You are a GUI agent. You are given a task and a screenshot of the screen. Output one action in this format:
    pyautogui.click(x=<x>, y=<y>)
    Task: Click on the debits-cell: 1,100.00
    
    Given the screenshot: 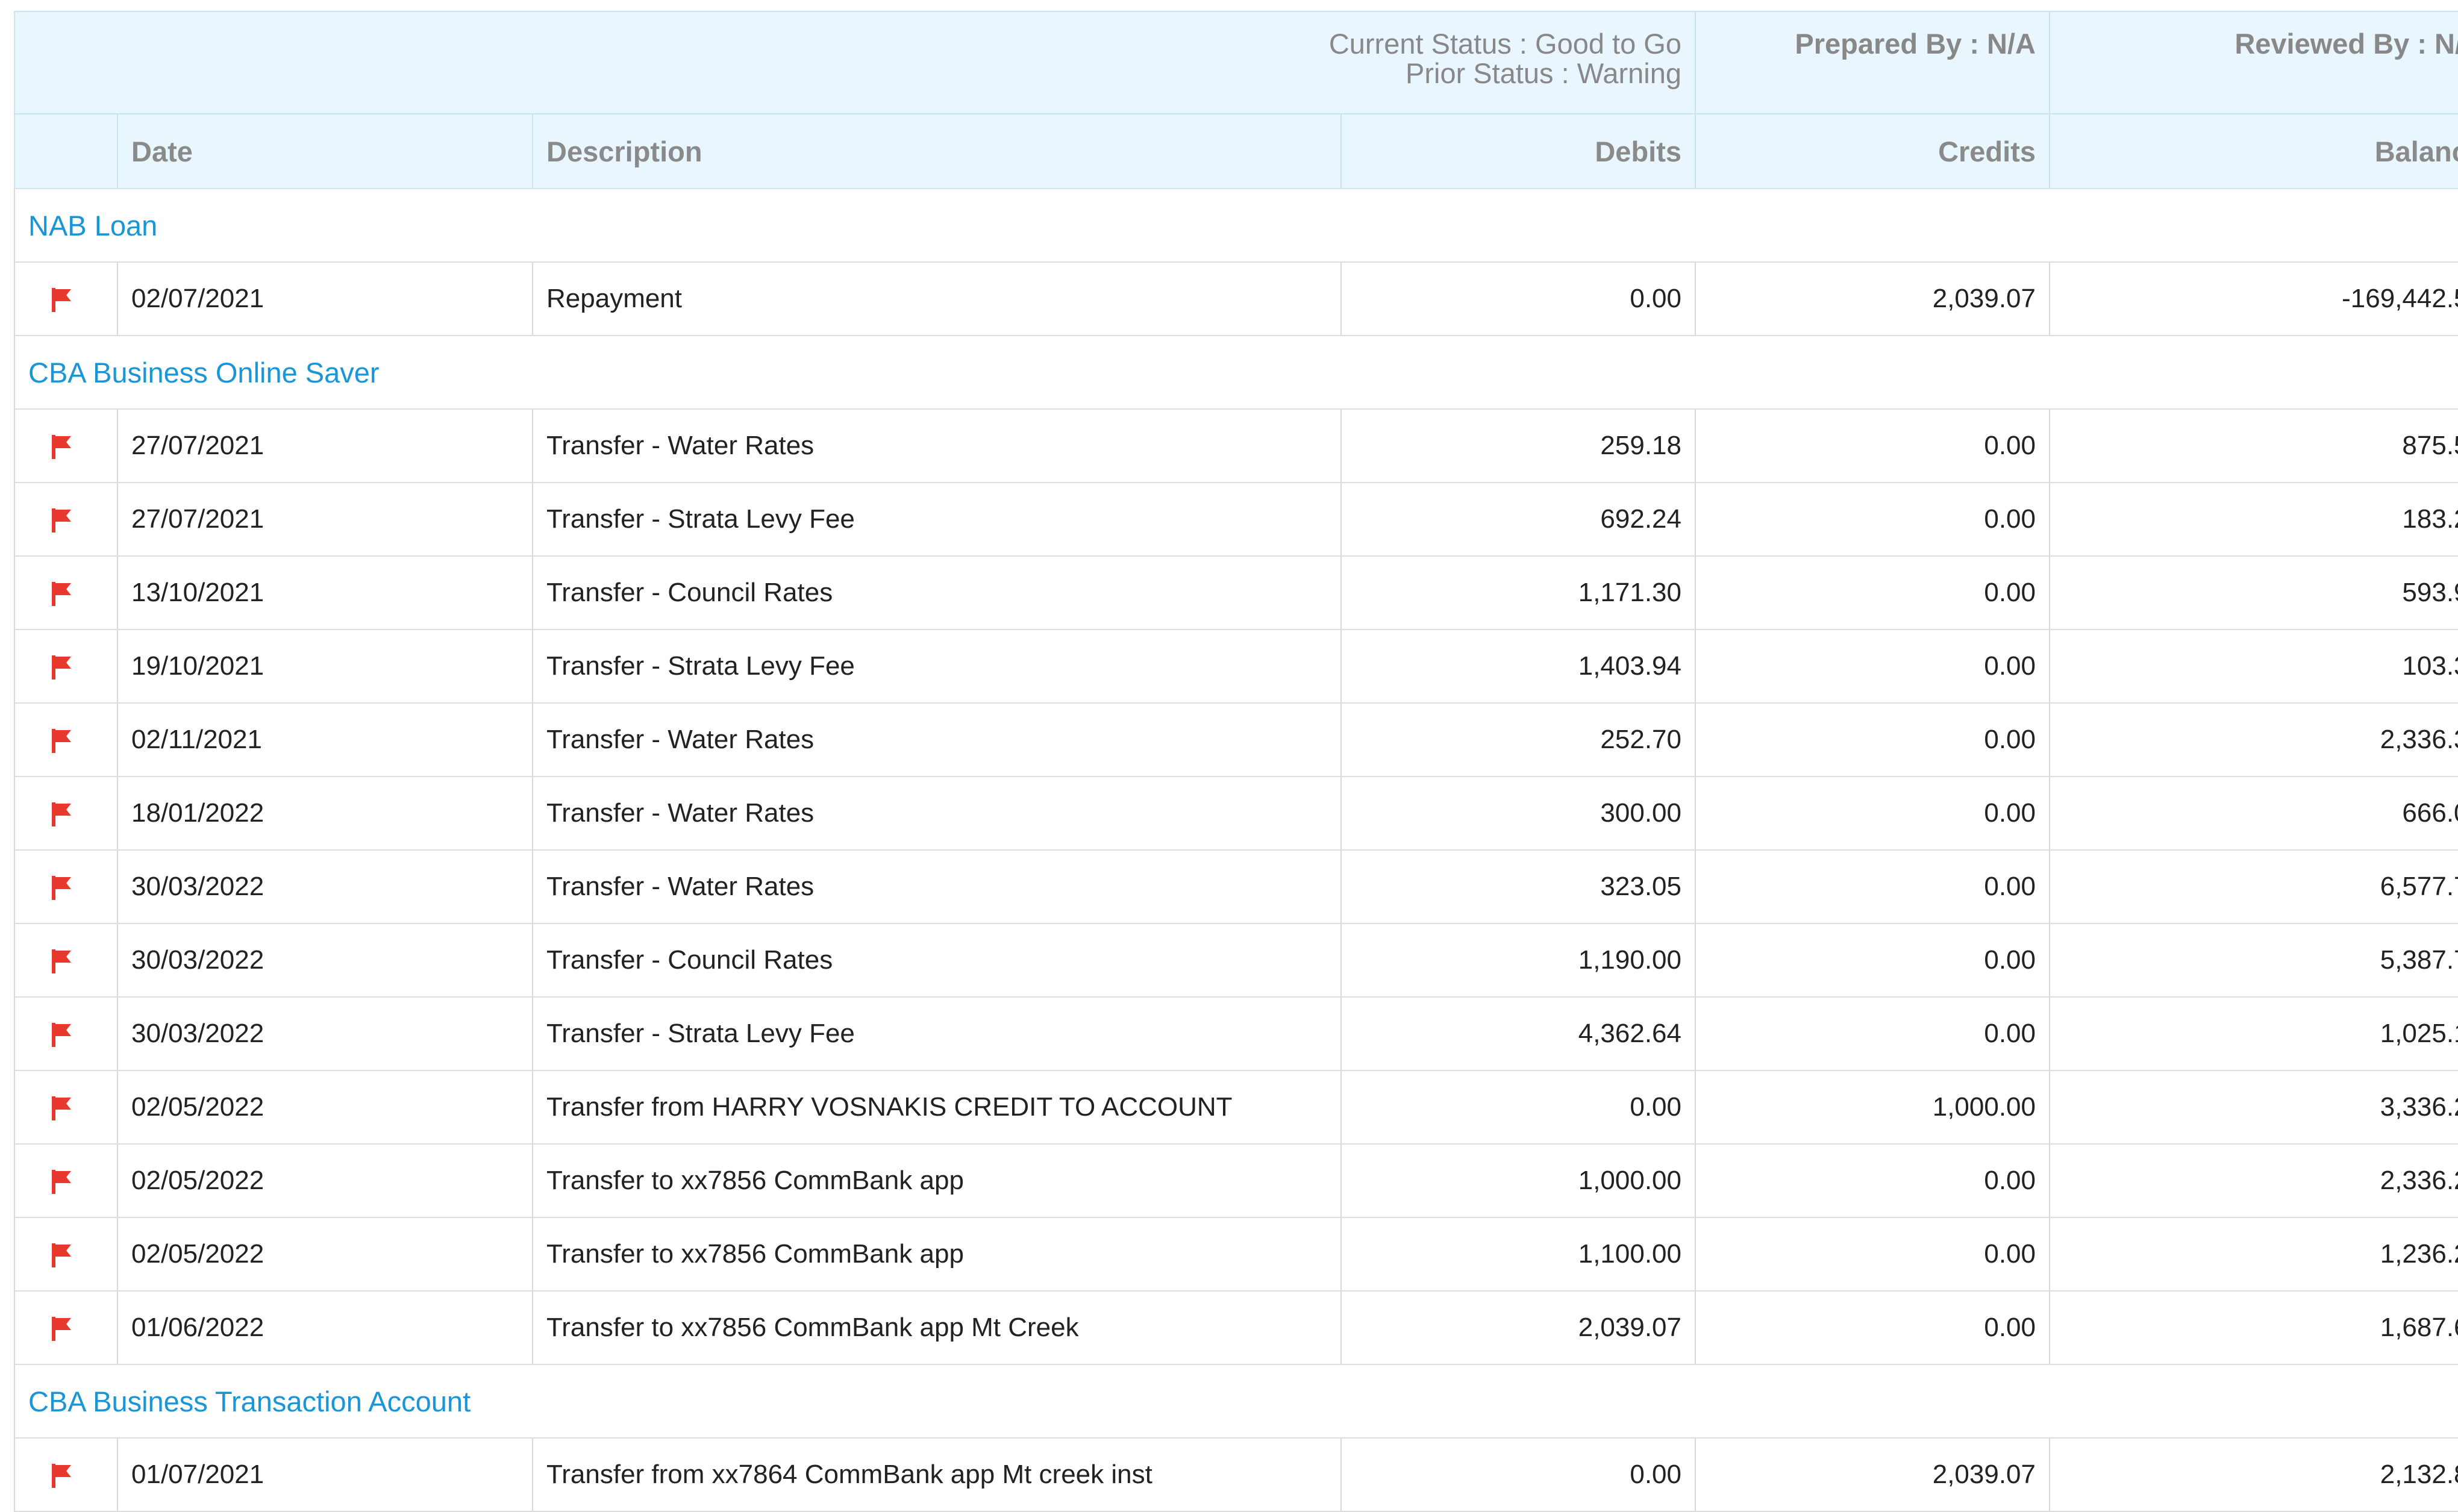 What is the action you would take?
    pyautogui.click(x=1517, y=1254)
    